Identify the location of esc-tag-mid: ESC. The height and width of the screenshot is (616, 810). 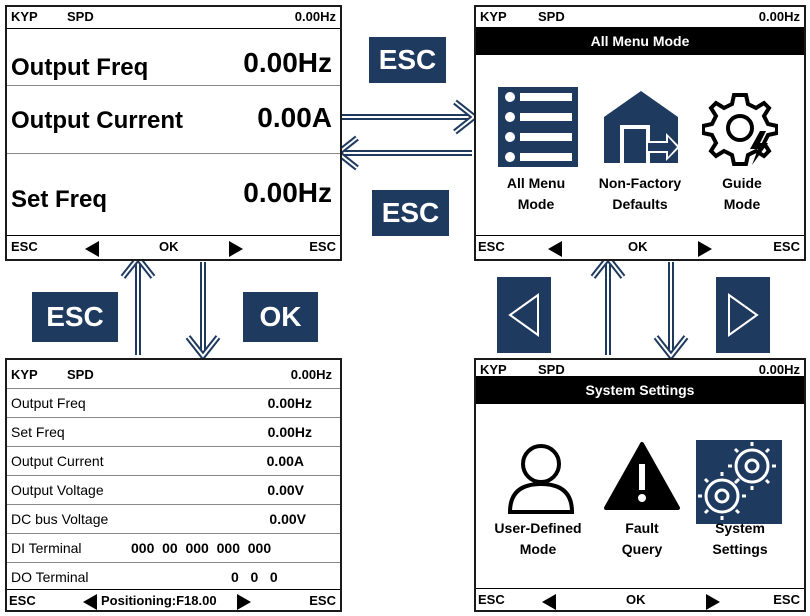
(410, 213).